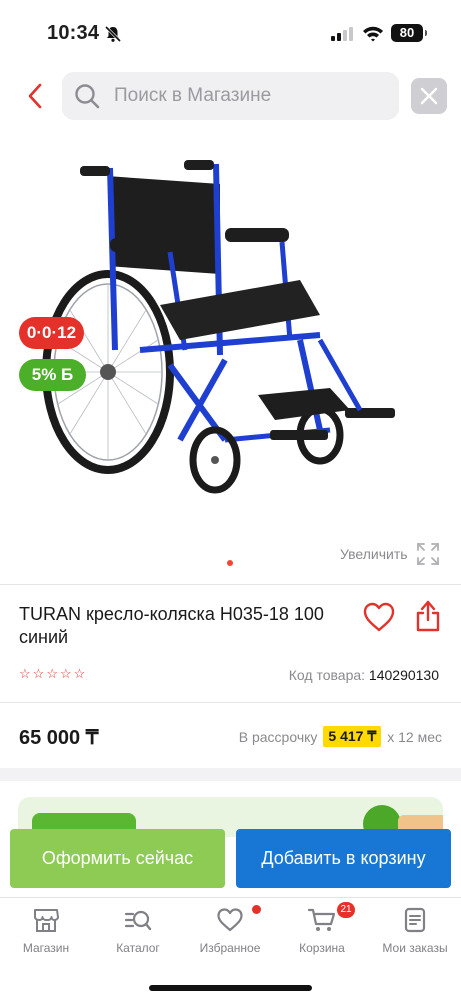 This screenshot has width=461, height=999. What do you see at coordinates (46, 920) in the screenshot?
I see `shop-icon` at bounding box center [46, 920].